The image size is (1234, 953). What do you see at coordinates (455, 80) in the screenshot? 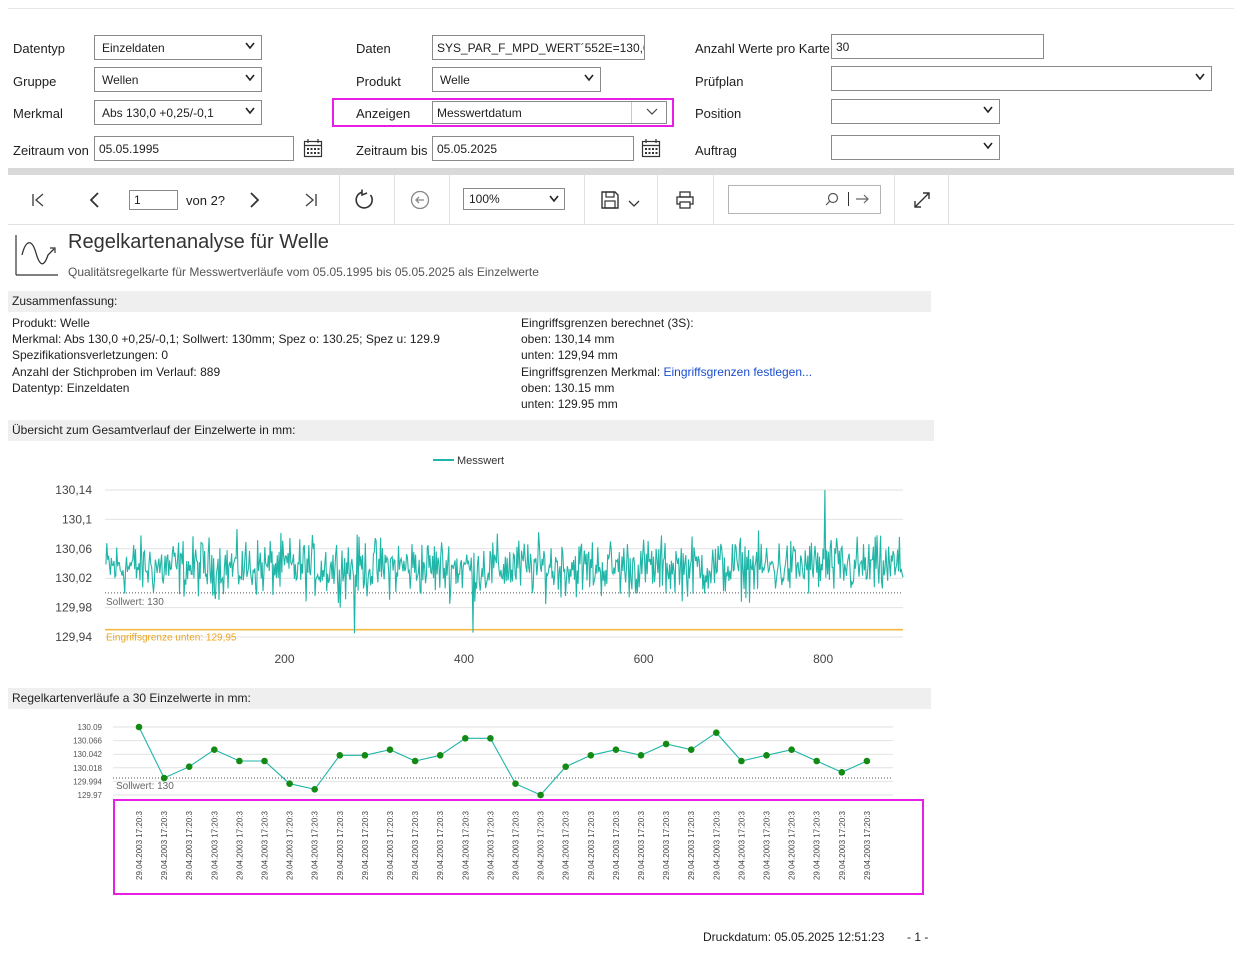
I see `produkt-value: Welle` at bounding box center [455, 80].